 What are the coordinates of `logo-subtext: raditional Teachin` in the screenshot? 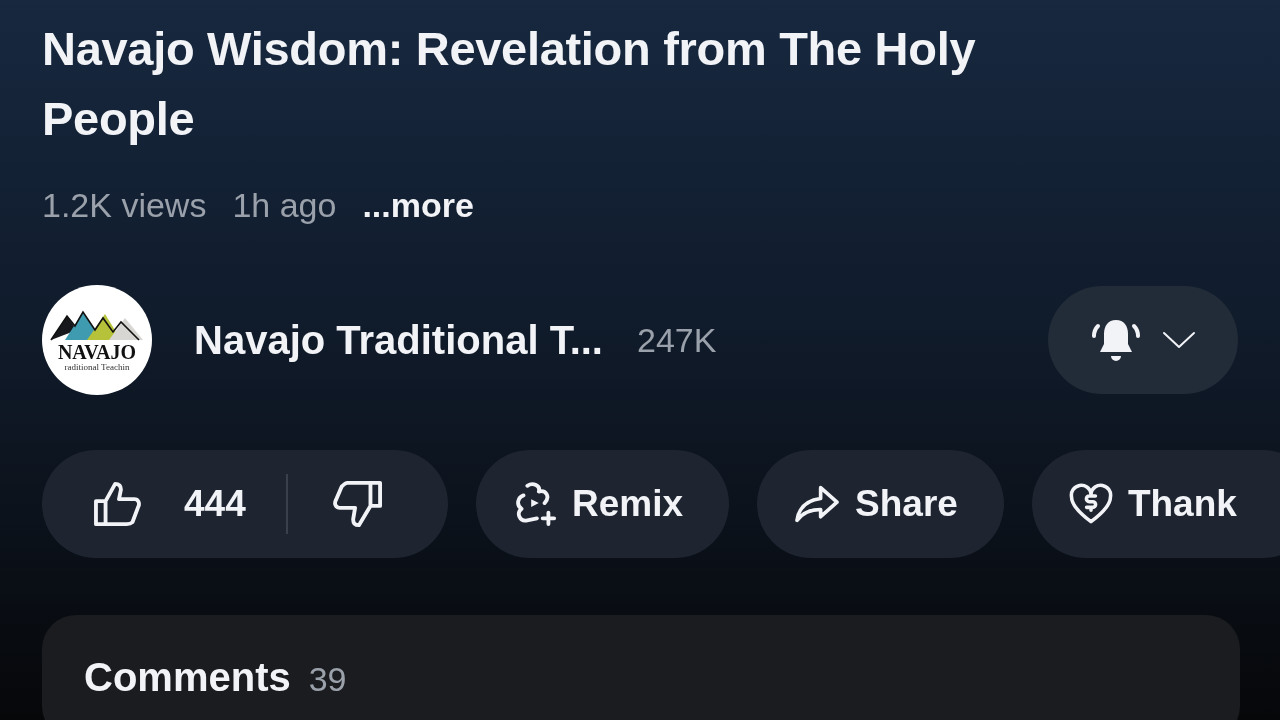 It's located at (97, 367).